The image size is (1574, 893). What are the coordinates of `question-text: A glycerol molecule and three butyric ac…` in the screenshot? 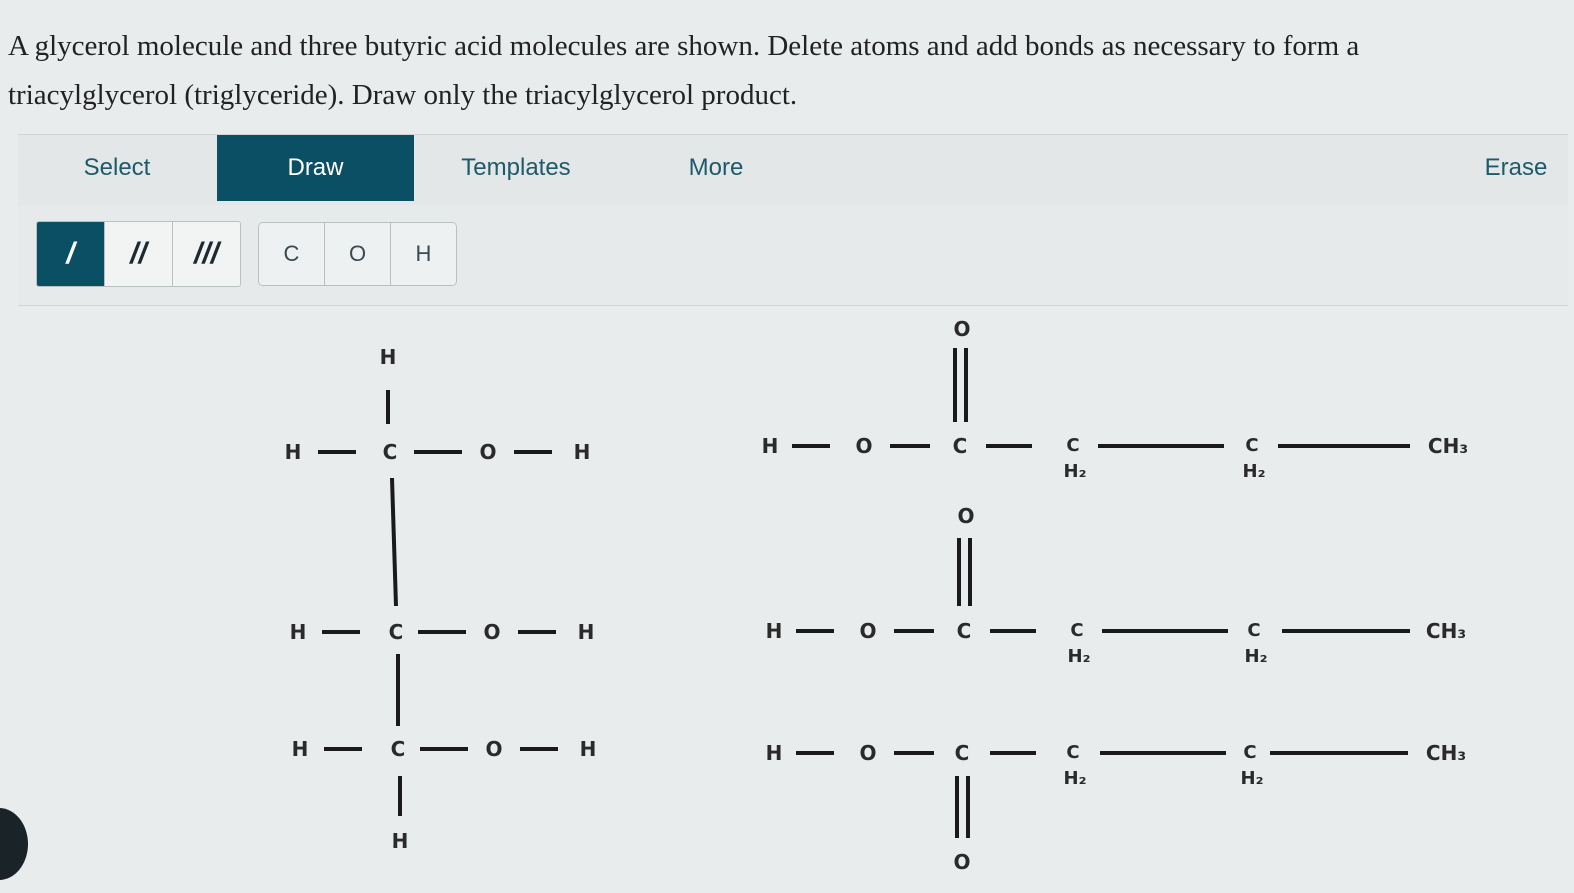 It's located at (783, 71).